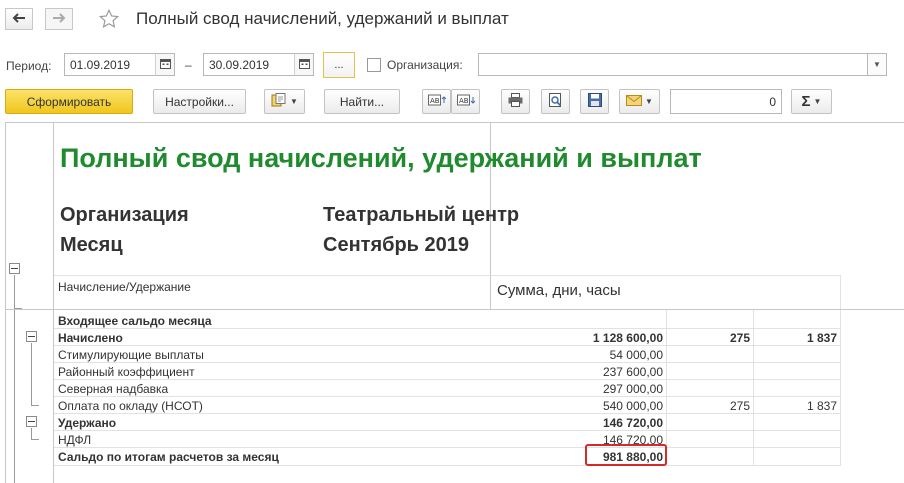  I want to click on organization-key: Организация, so click(124, 215).